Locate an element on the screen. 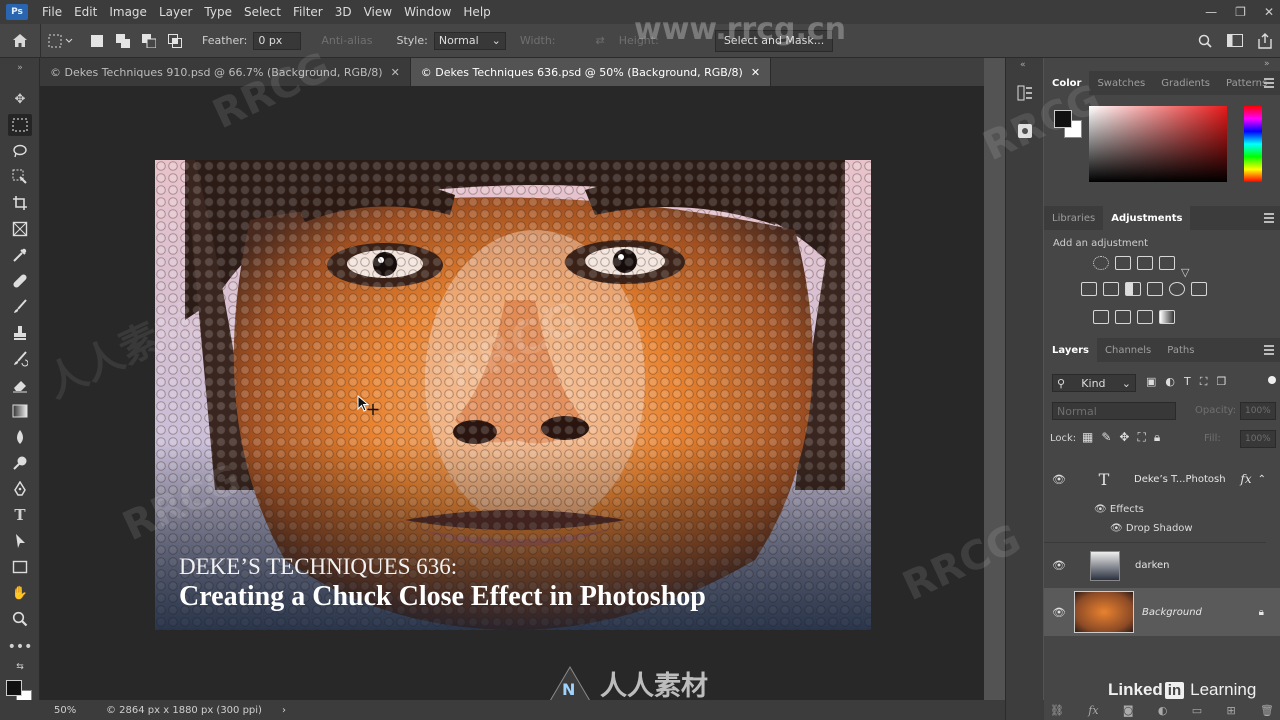 The width and height of the screenshot is (1280, 720). link-layers-icon: ⛓ is located at coordinates (1057, 710).